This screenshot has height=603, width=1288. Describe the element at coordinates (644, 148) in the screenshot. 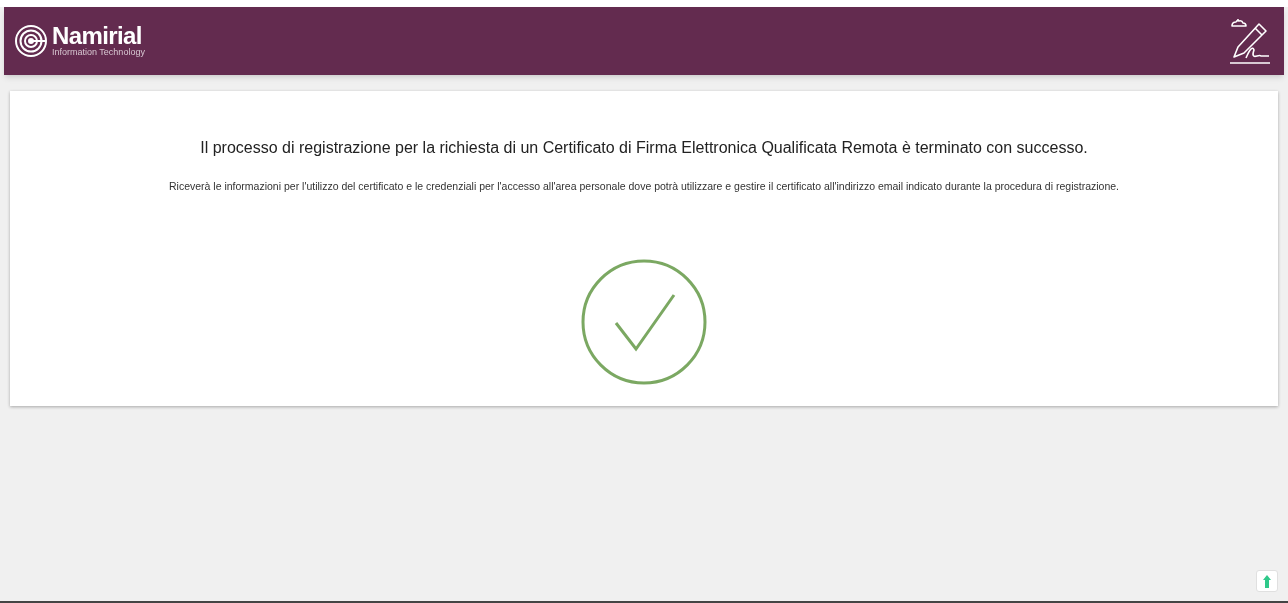

I see `success-title: Il processo di registrazione per la richiesta di un Certificato di Firma Elettronica Qualificata Remota è terminato con successo.` at that location.